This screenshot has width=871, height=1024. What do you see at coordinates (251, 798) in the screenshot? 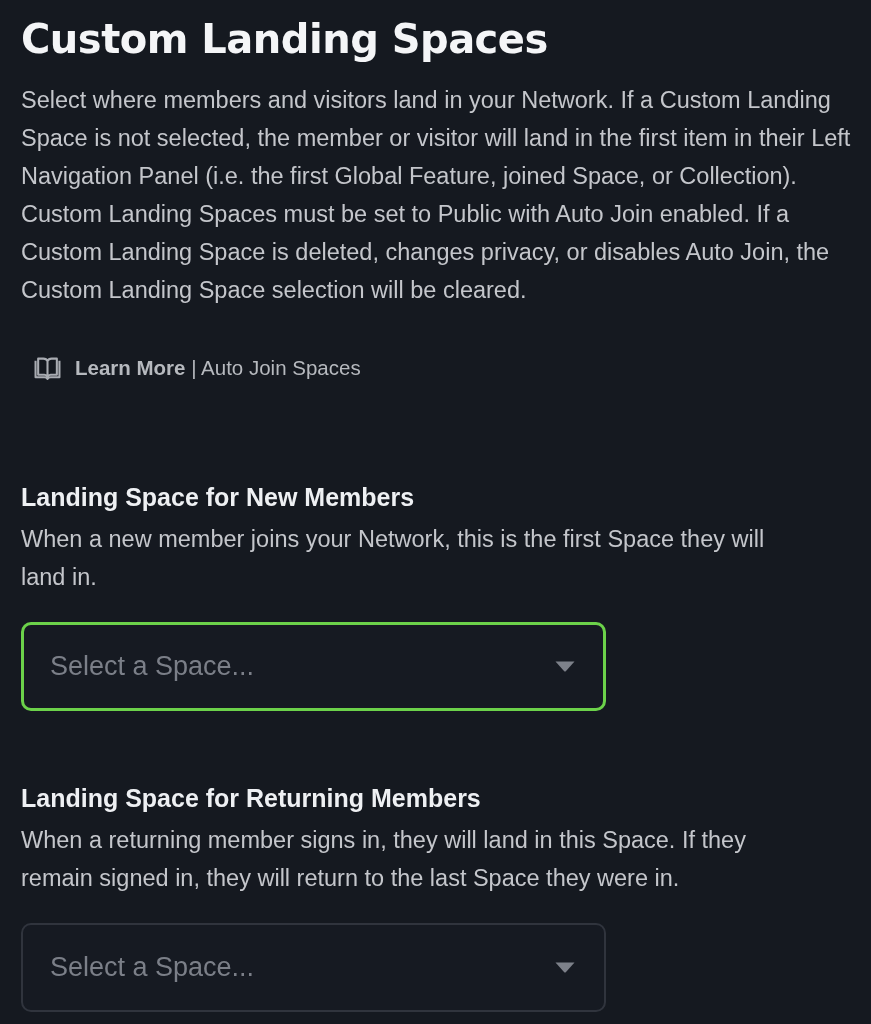
I see `section-heading: Landing Space for Returning Members` at bounding box center [251, 798].